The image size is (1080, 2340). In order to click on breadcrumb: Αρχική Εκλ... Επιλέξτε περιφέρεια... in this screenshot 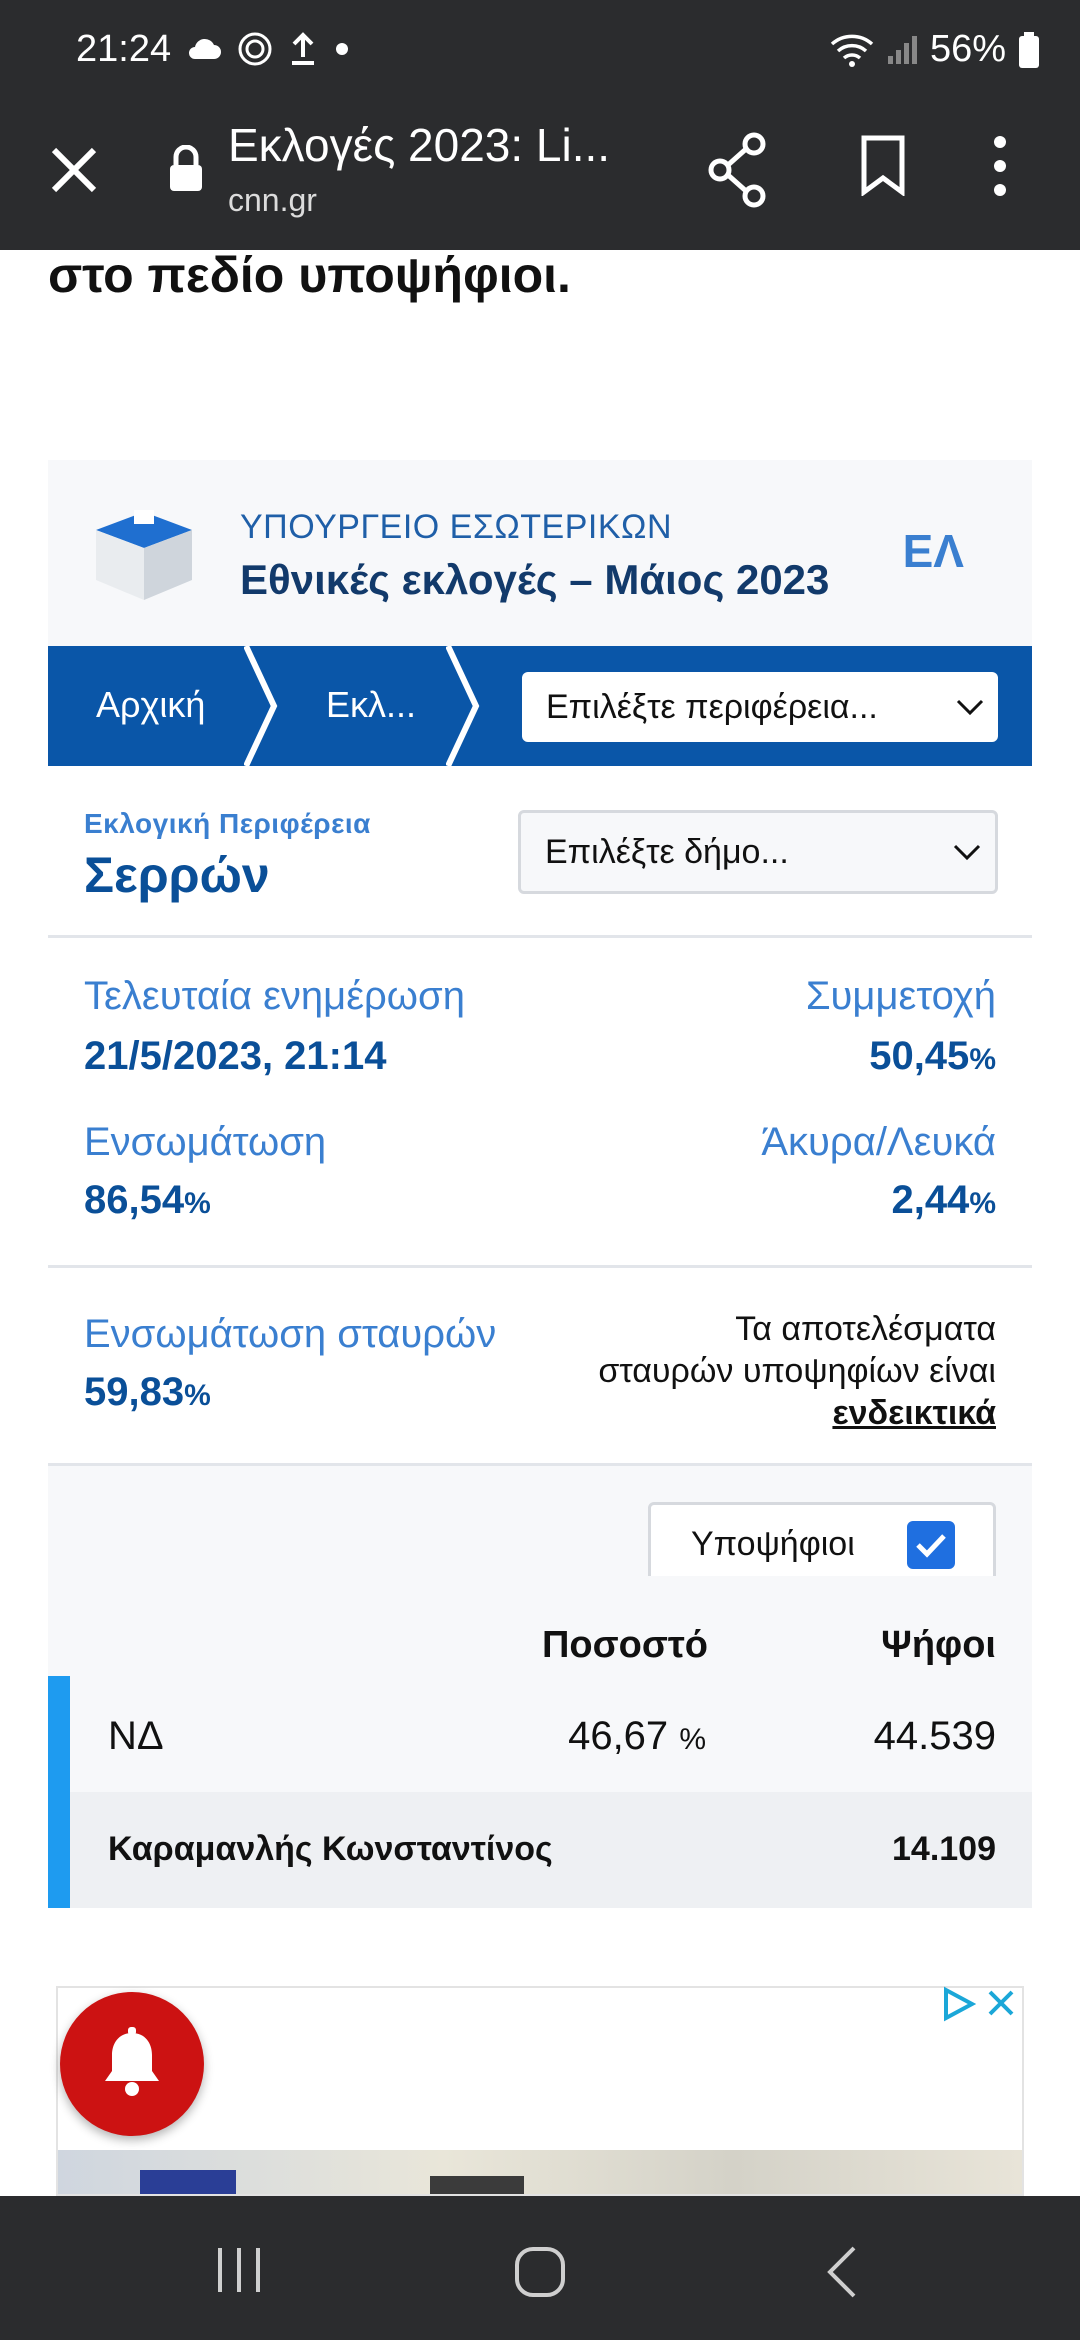, I will do `click(540, 706)`.